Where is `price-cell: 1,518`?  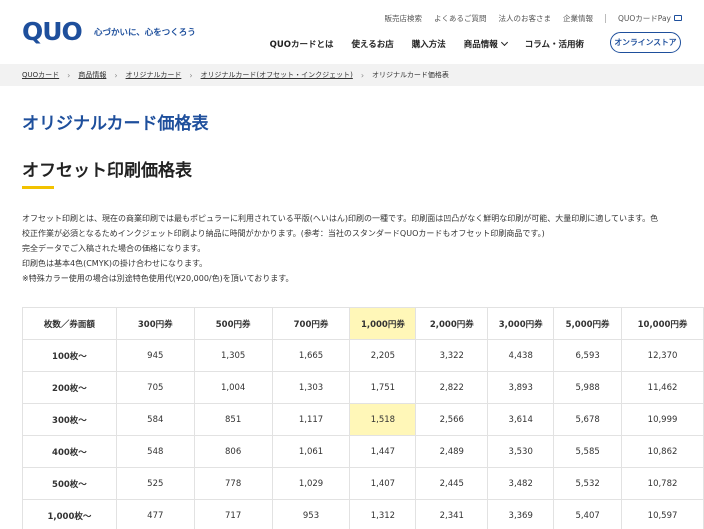
price-cell: 1,518 is located at coordinates (383, 419).